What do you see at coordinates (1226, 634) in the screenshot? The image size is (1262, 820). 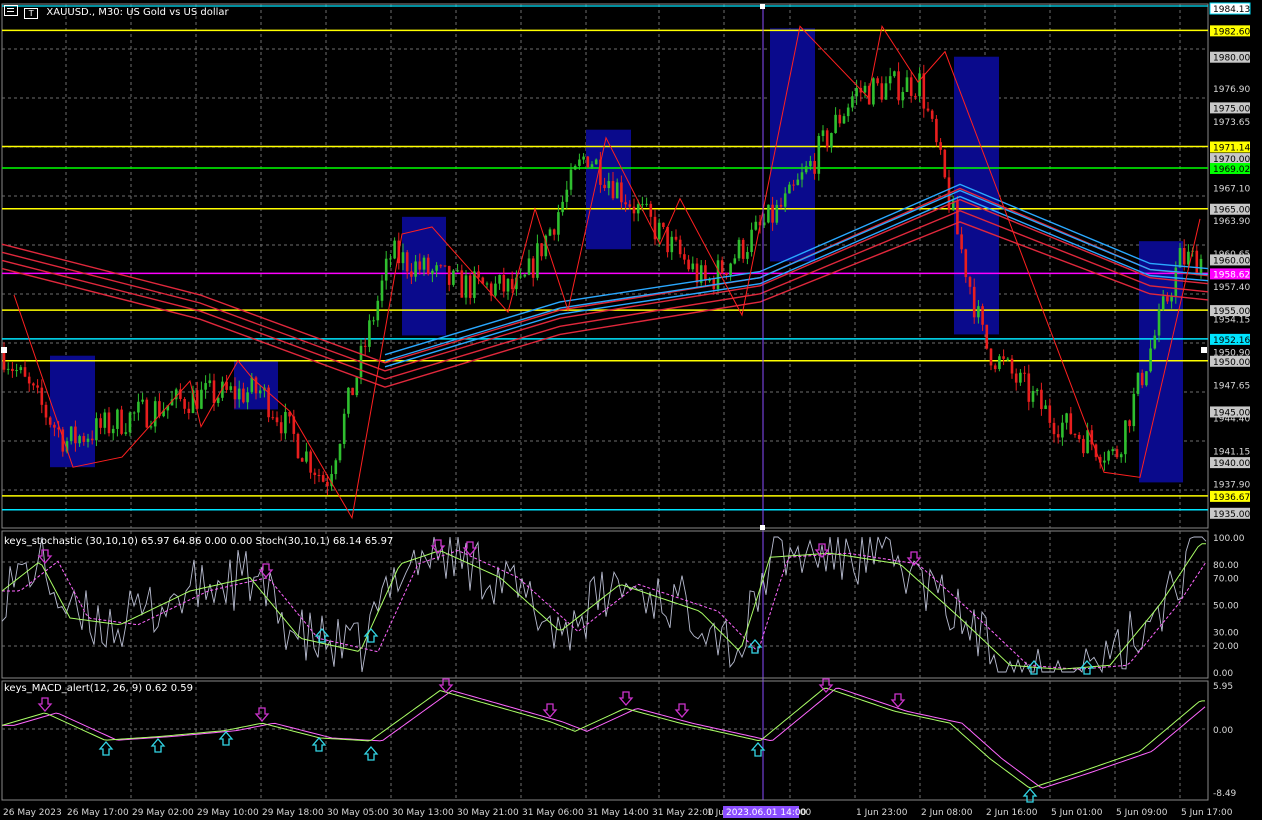 I see `stochastic-tick-label: 30.00` at bounding box center [1226, 634].